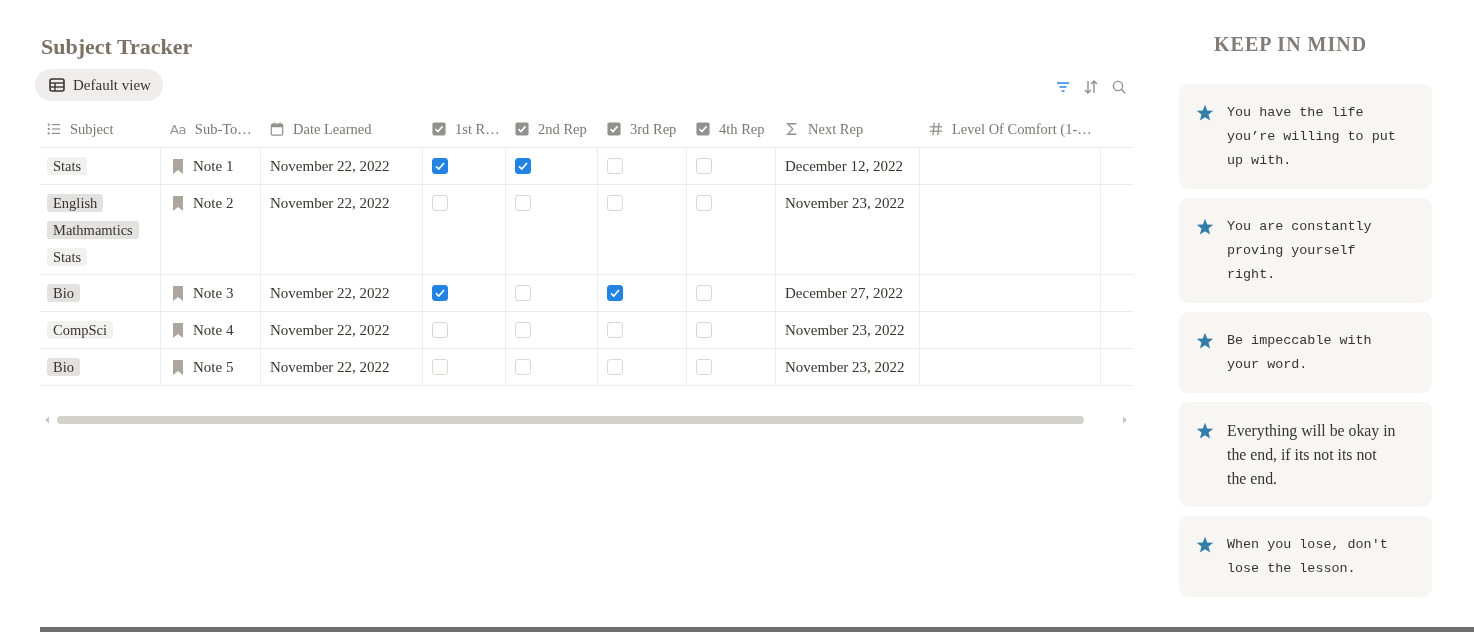  I want to click on scroll-right-icon, so click(1125, 420).